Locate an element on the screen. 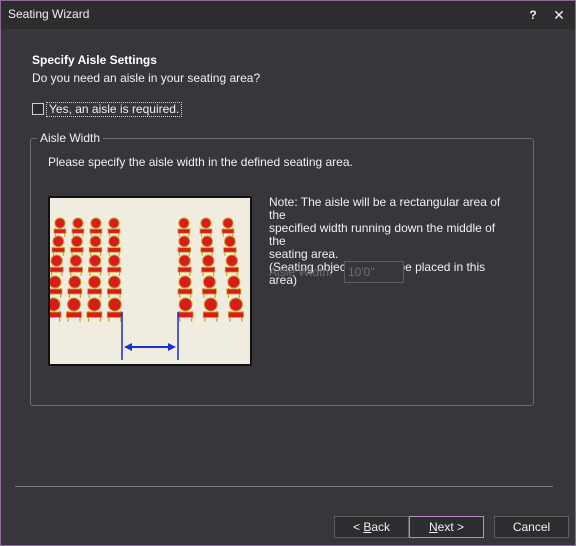 Image resolution: width=576 pixels, height=546 pixels. back-label: ack is located at coordinates (381, 527).